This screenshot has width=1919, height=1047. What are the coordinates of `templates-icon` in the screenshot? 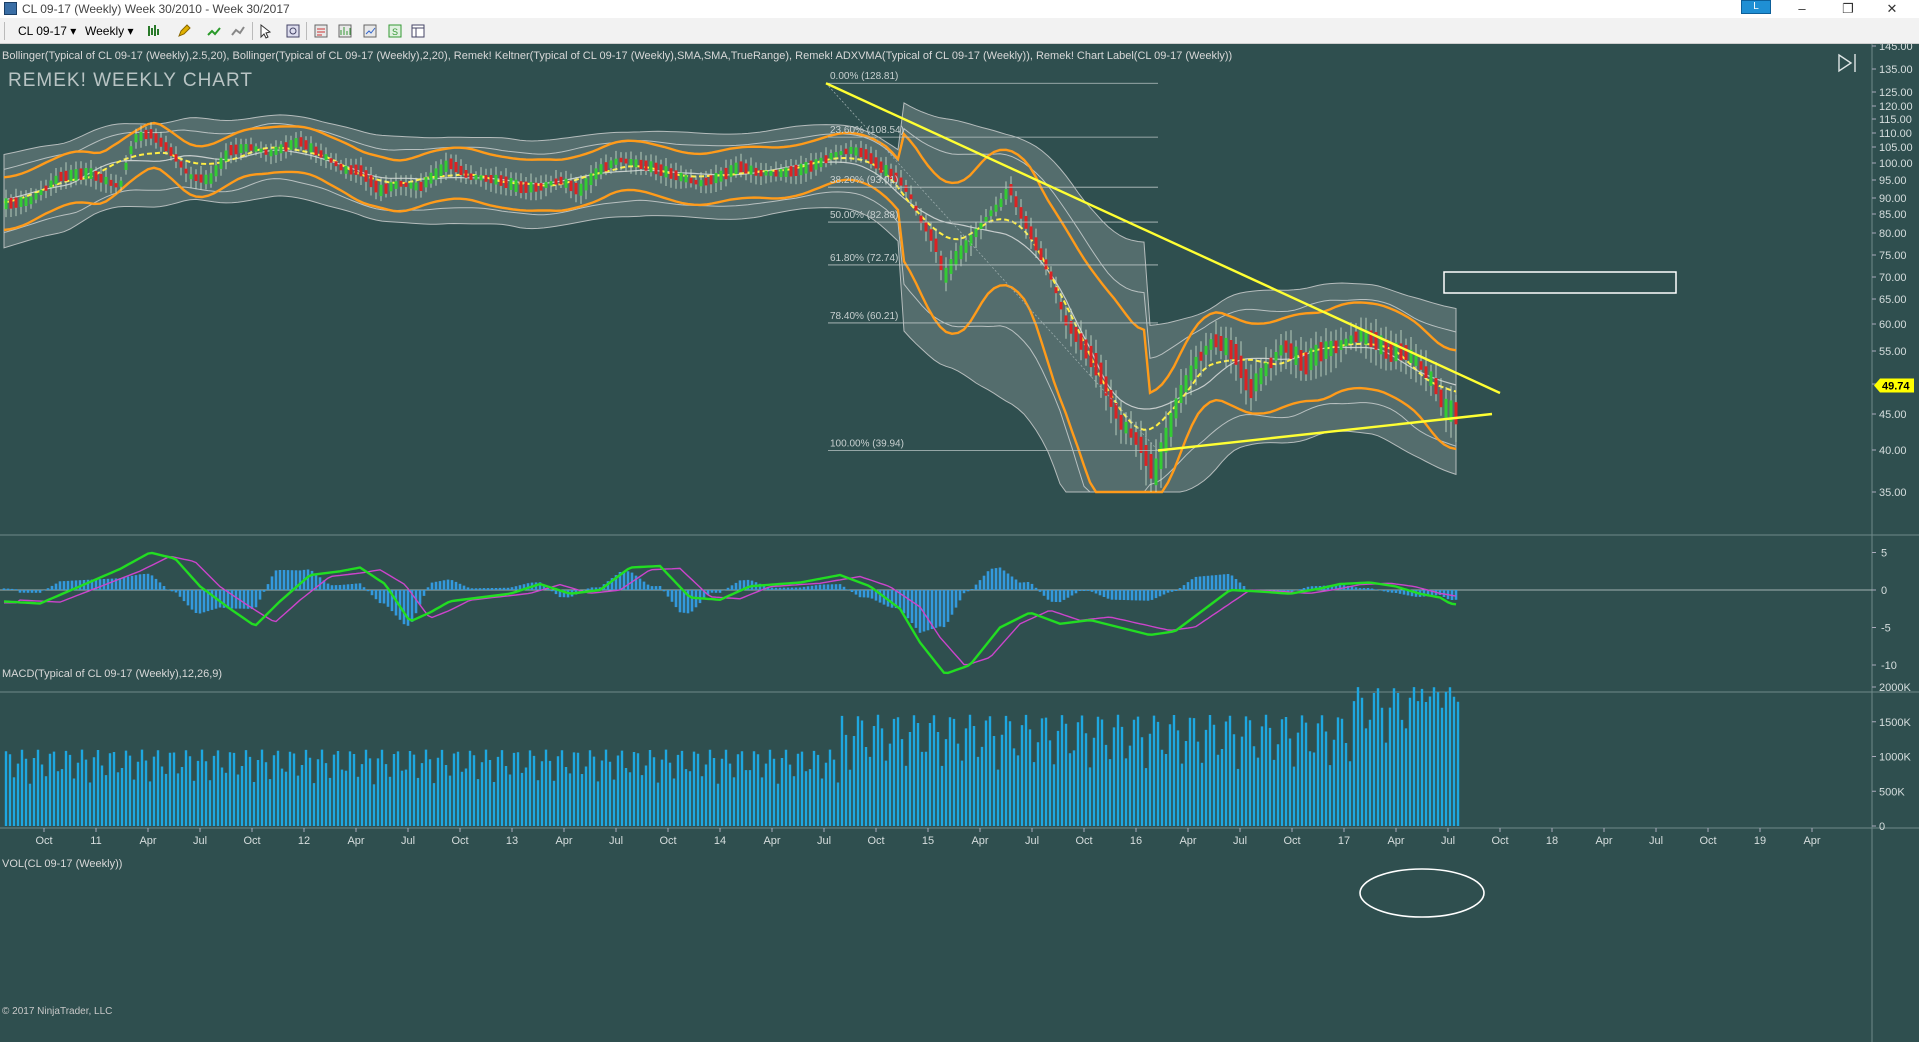 It's located at (321, 31).